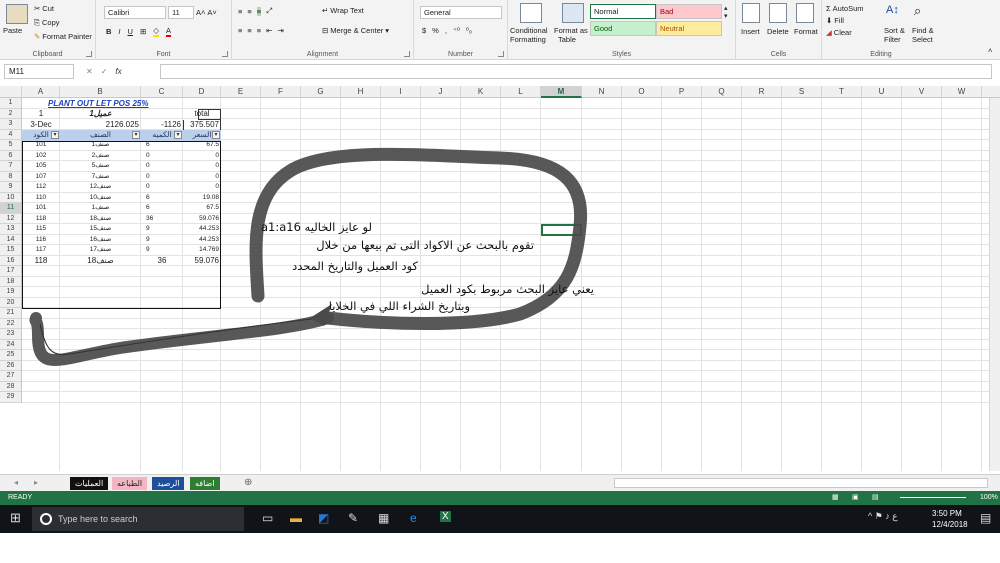 Image resolution: width=1000 pixels, height=563 pixels. What do you see at coordinates (181, 12) in the screenshot?
I see `font-size-dropdown: 11` at bounding box center [181, 12].